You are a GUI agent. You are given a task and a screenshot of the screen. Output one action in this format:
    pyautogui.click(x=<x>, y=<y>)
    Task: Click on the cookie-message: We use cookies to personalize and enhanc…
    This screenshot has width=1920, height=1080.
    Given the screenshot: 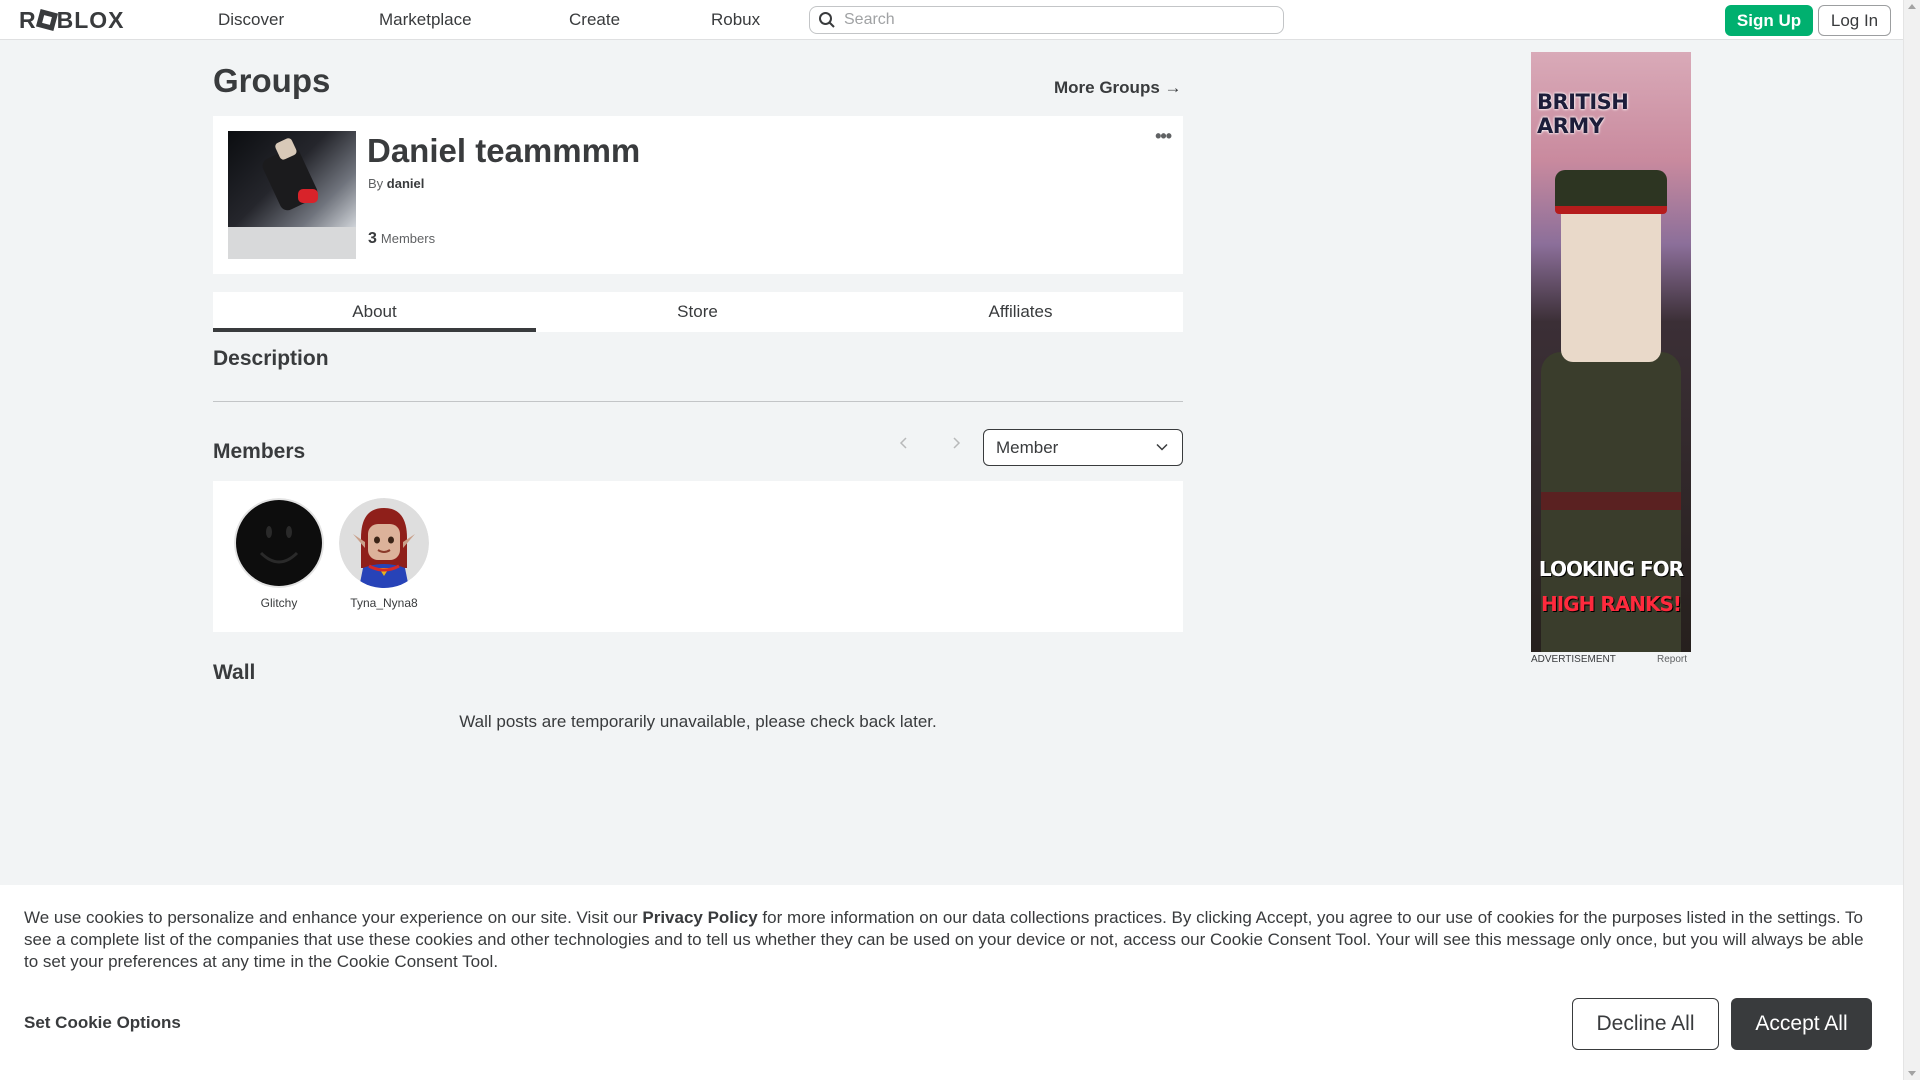 What is the action you would take?
    pyautogui.click(x=944, y=939)
    